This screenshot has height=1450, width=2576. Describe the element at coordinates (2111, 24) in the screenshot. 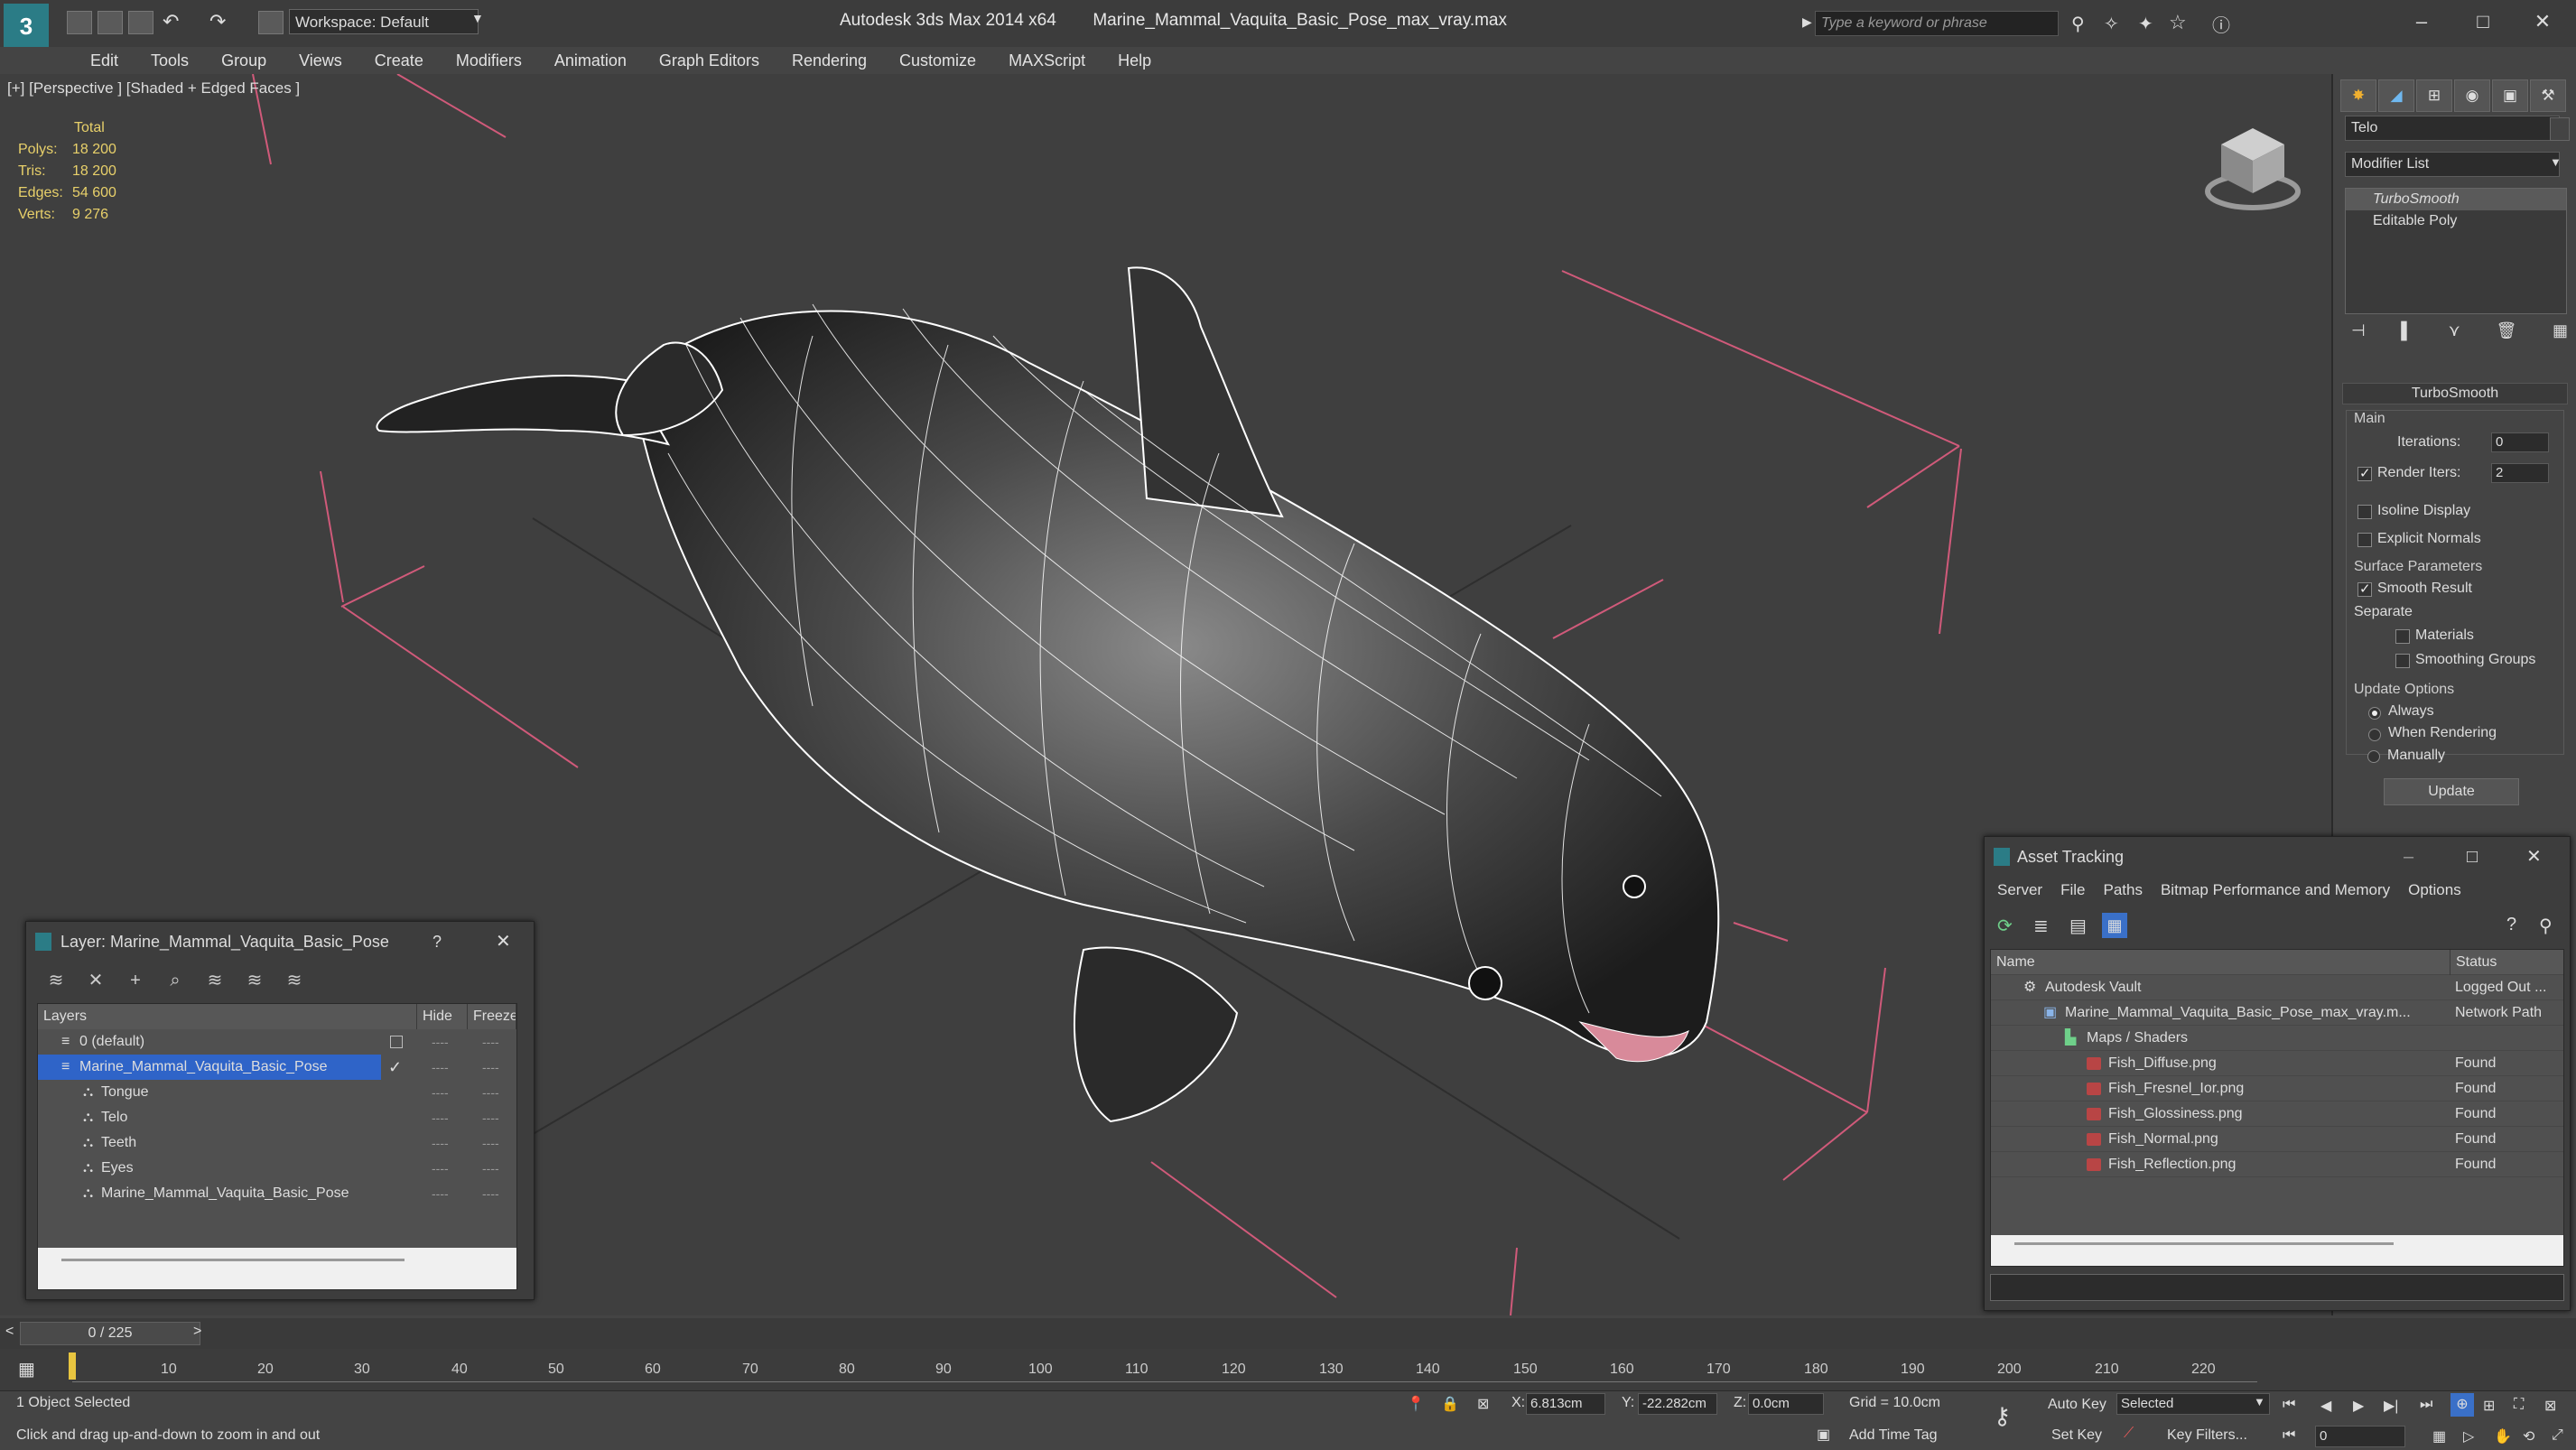

I see `communication-icon: ✧` at that location.